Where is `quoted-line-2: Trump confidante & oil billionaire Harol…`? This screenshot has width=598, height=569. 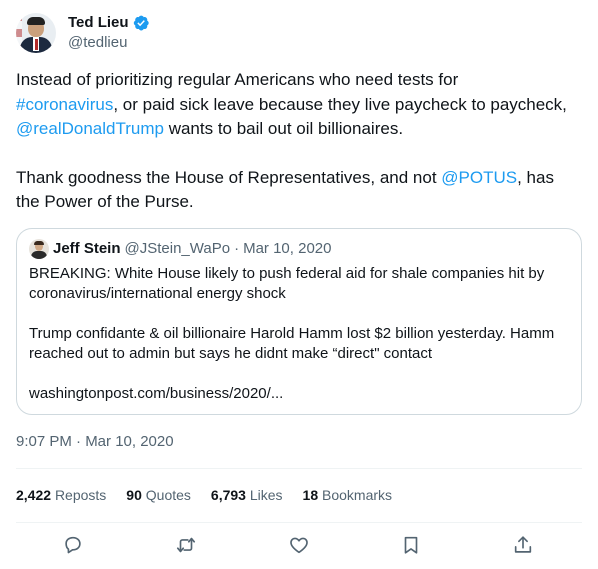
quoted-line-2: Trump confidante & oil billionaire Harol… is located at coordinates (292, 343).